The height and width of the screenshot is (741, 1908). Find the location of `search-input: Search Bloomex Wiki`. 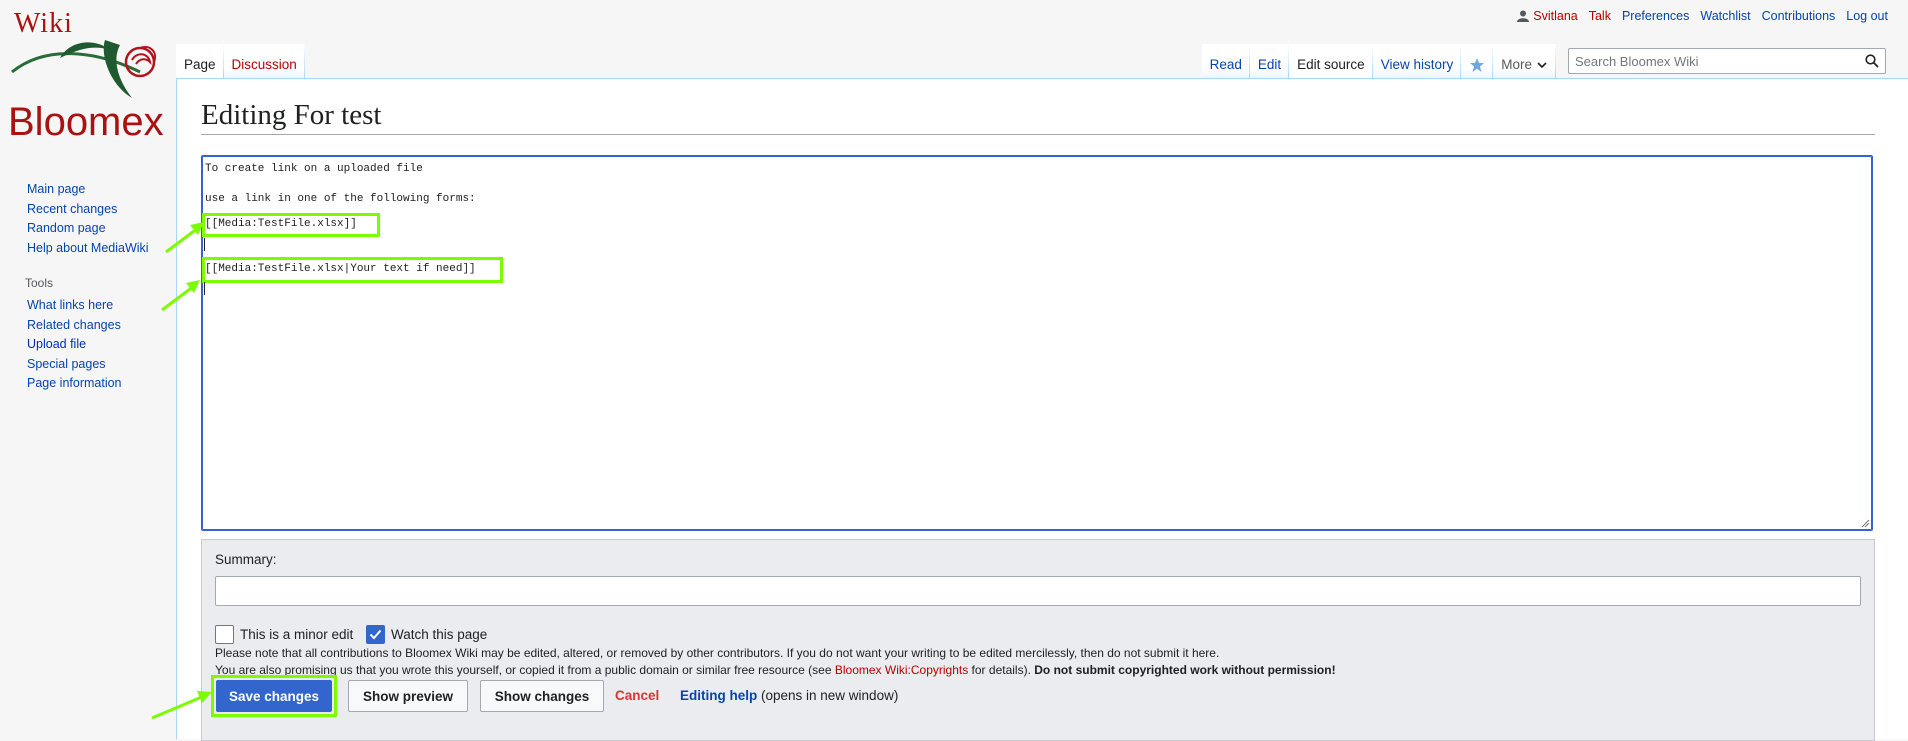

search-input: Search Bloomex Wiki is located at coordinates (1727, 61).